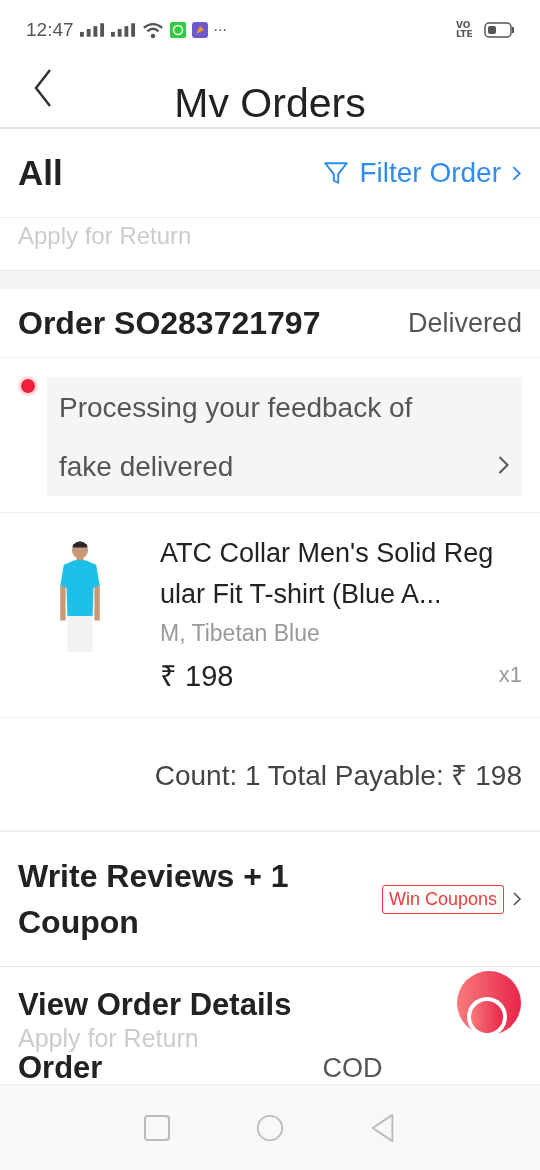 Image resolution: width=540 pixels, height=1170 pixels. Describe the element at coordinates (270, 1127) in the screenshot. I see `home-icon` at that location.